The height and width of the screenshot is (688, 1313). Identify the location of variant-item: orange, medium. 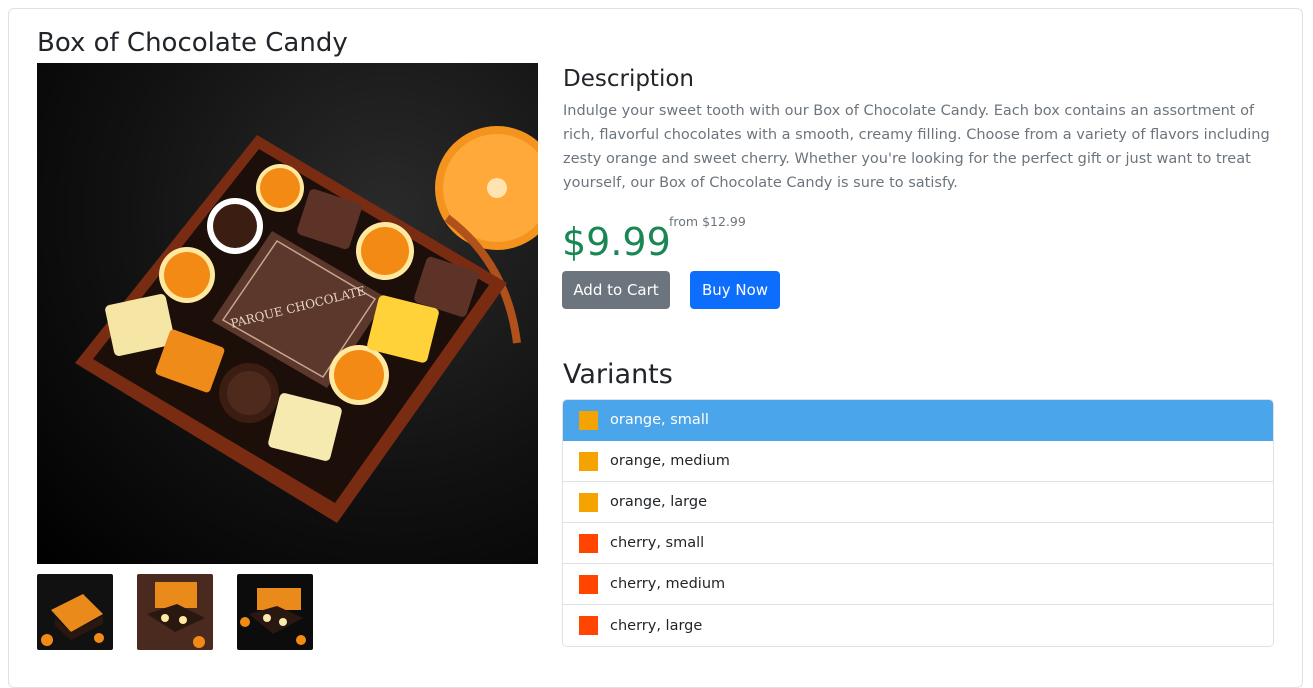
(918, 461).